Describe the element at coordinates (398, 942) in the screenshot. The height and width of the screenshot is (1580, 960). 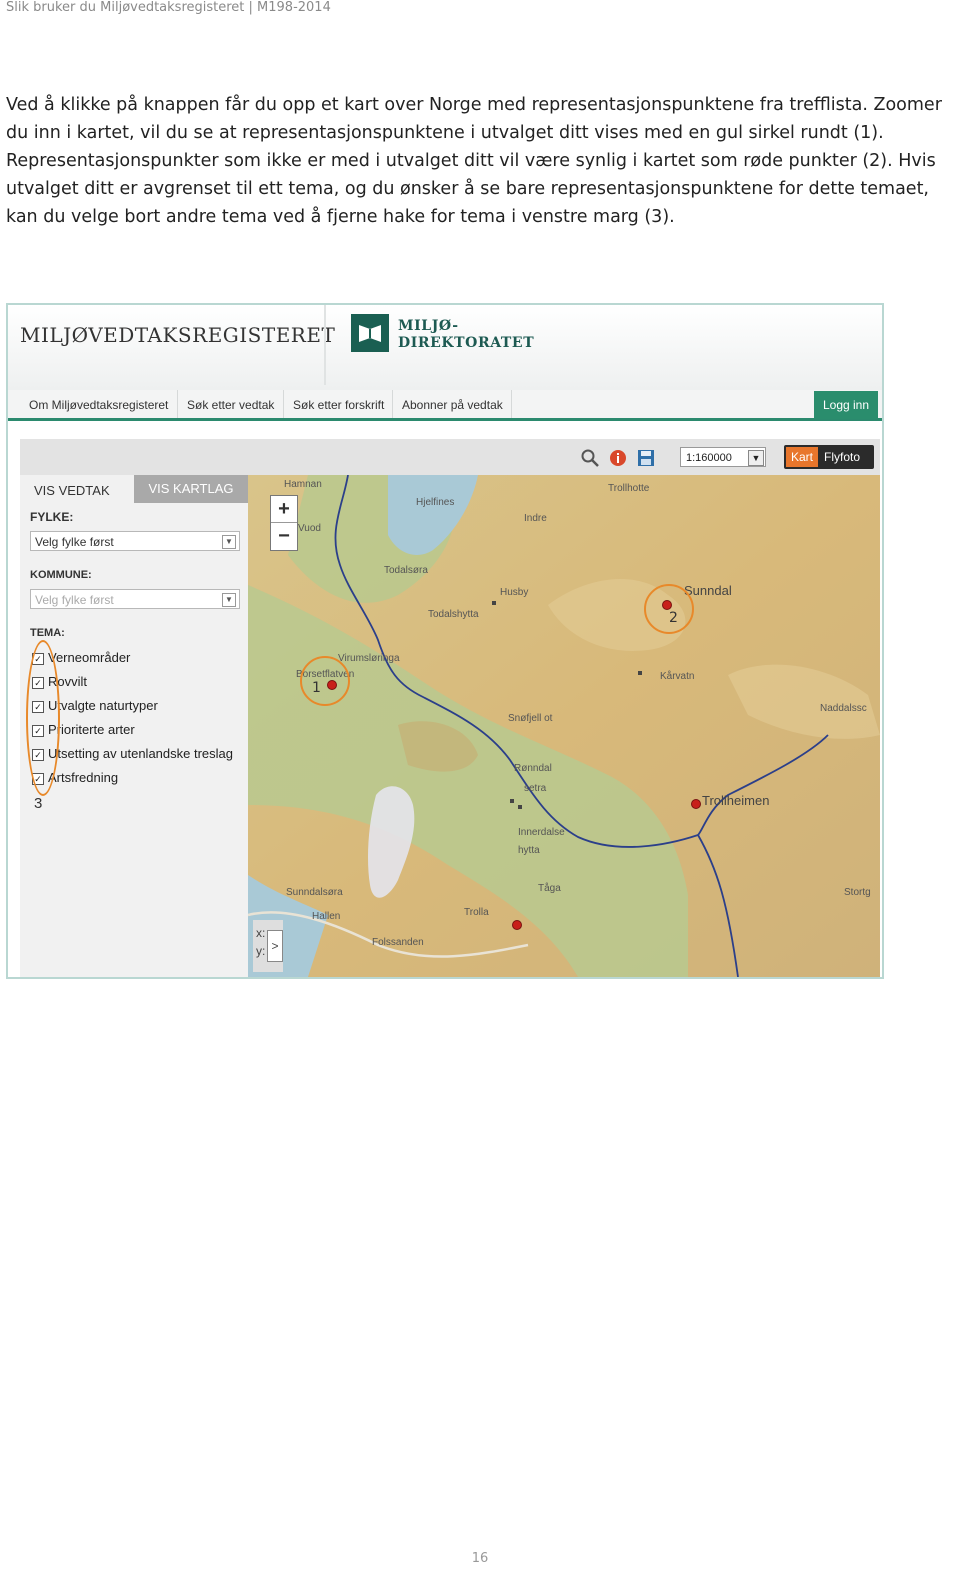
I see `map-place-label: Folssanden` at that location.